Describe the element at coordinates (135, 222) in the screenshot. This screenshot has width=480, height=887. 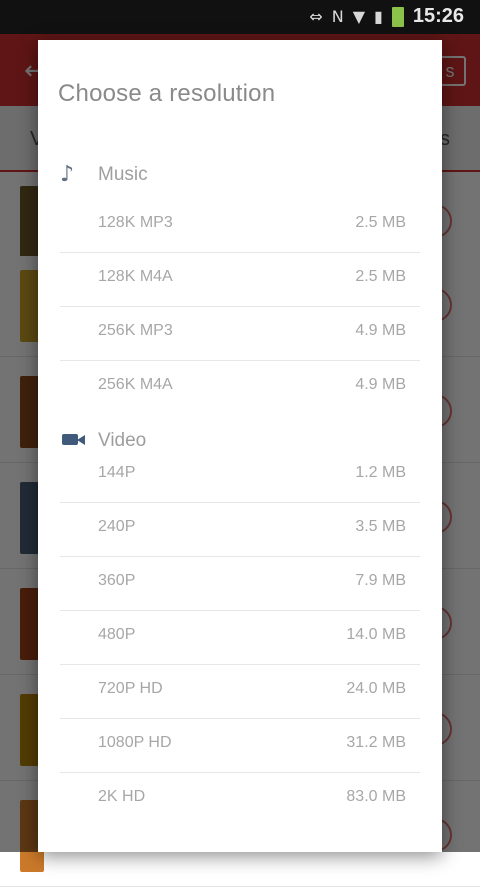
I see `option-name: 128K MP3` at that location.